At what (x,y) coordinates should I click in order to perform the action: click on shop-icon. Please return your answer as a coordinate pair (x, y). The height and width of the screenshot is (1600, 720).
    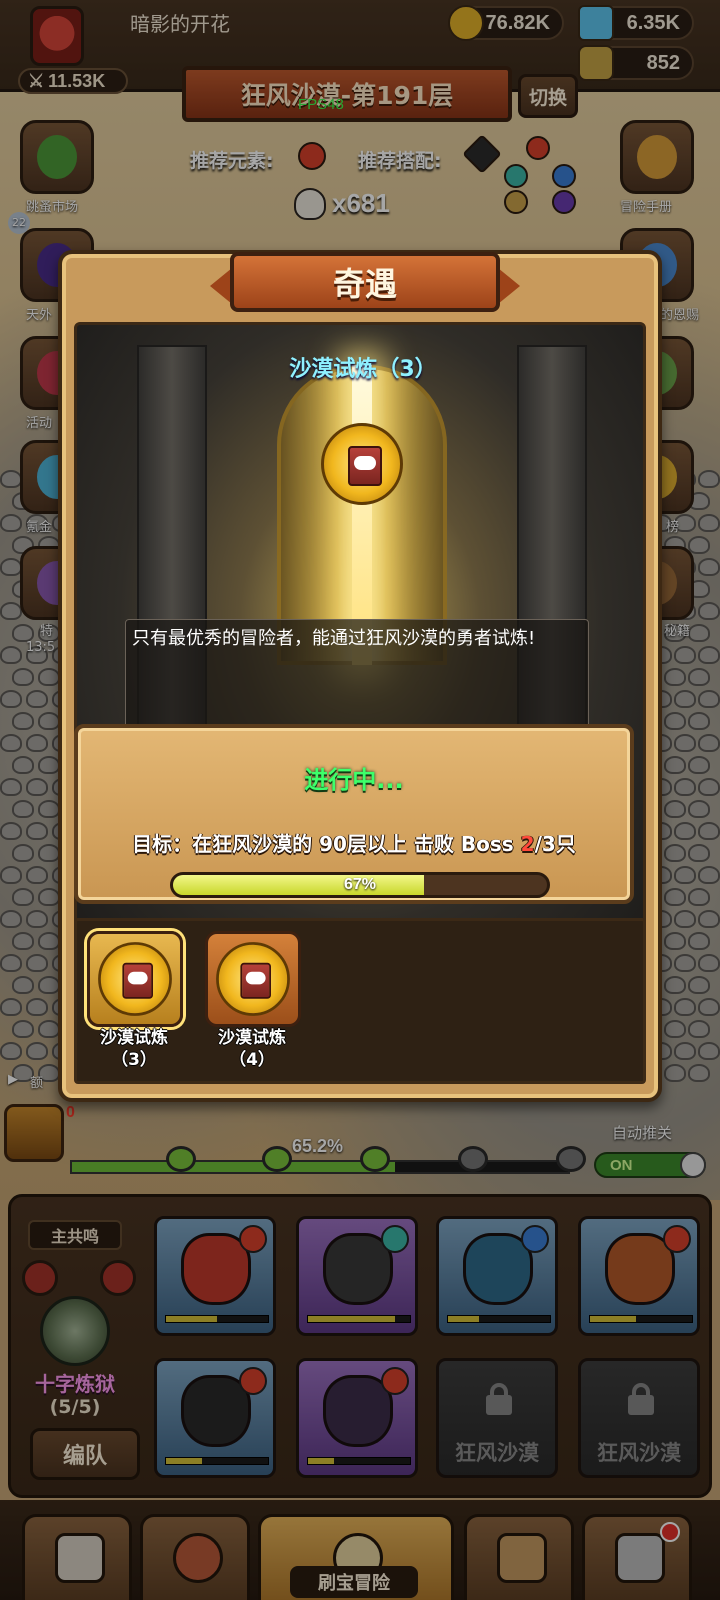
    Looking at the image, I should click on (80, 1558).